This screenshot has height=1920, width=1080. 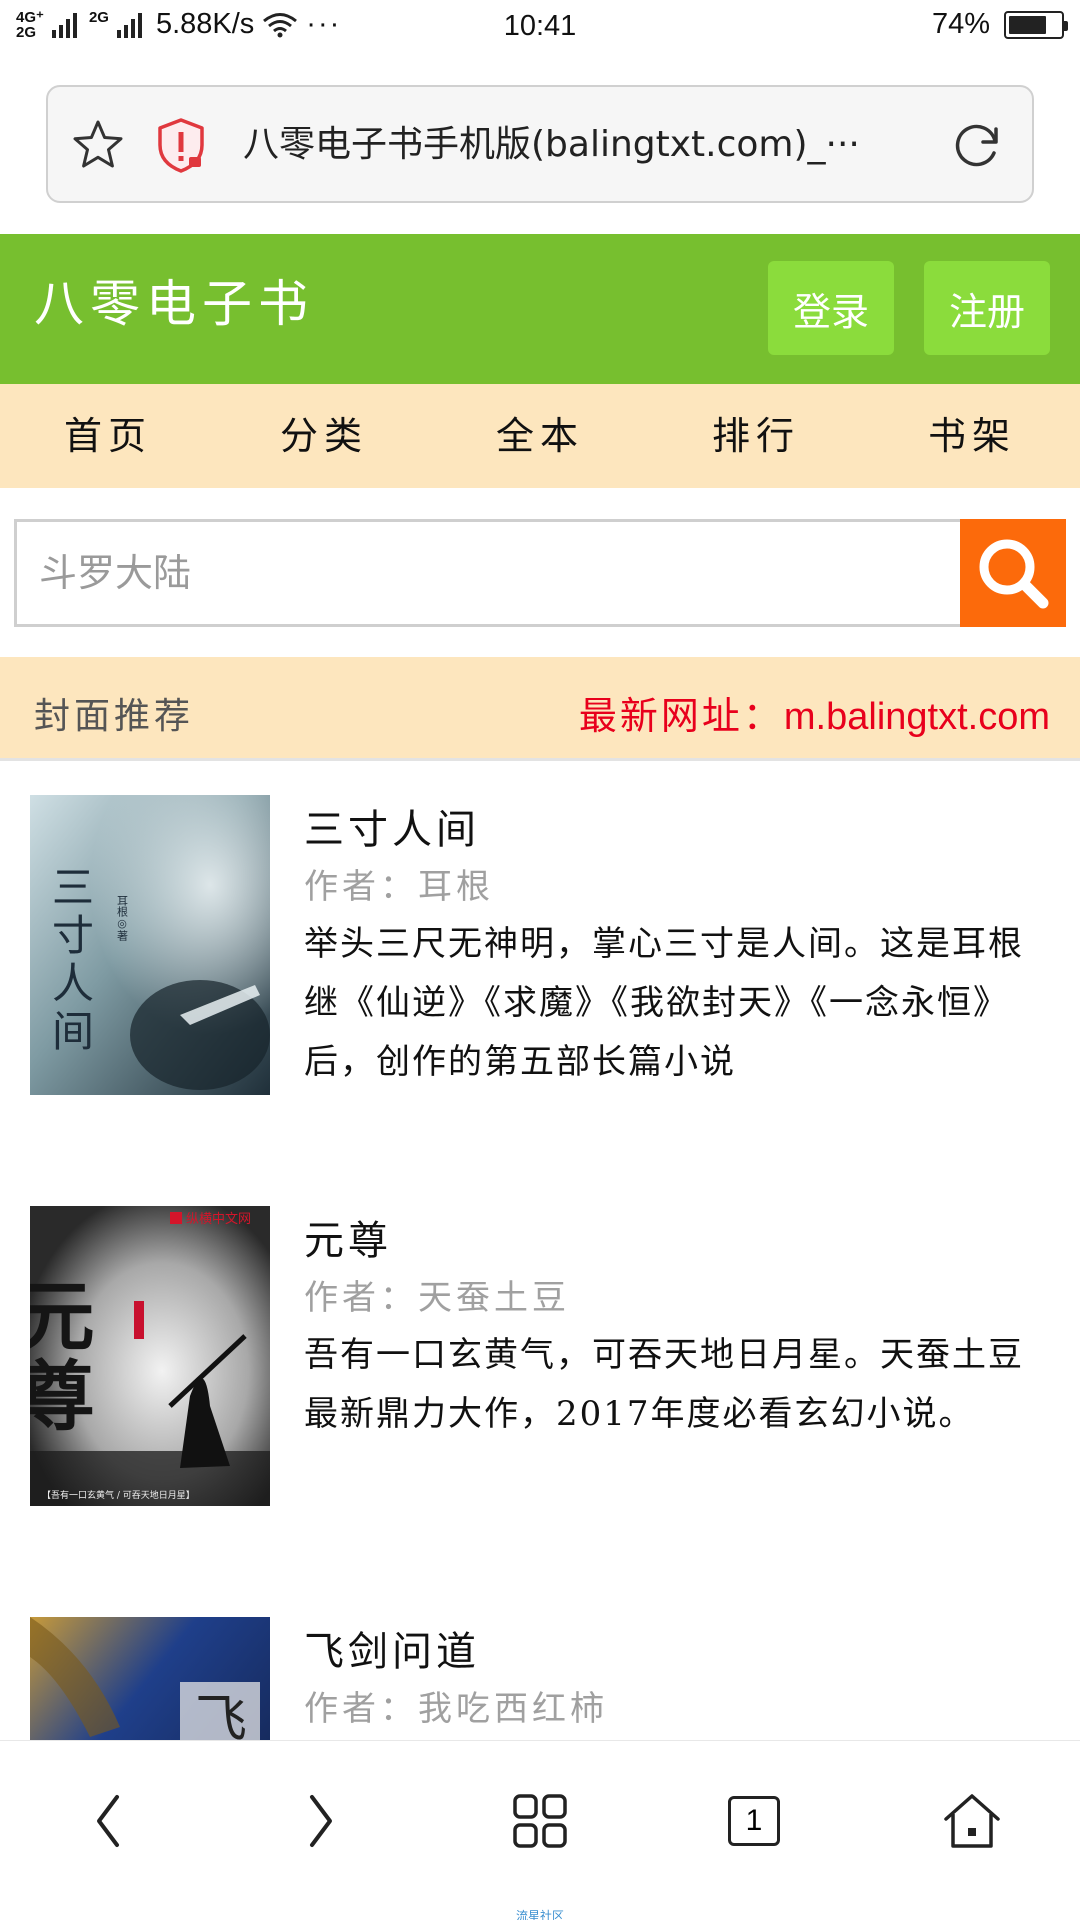 I want to click on browser-url-bar: 八零电子书手机版(balingtxt.com)_···, so click(x=540, y=144).